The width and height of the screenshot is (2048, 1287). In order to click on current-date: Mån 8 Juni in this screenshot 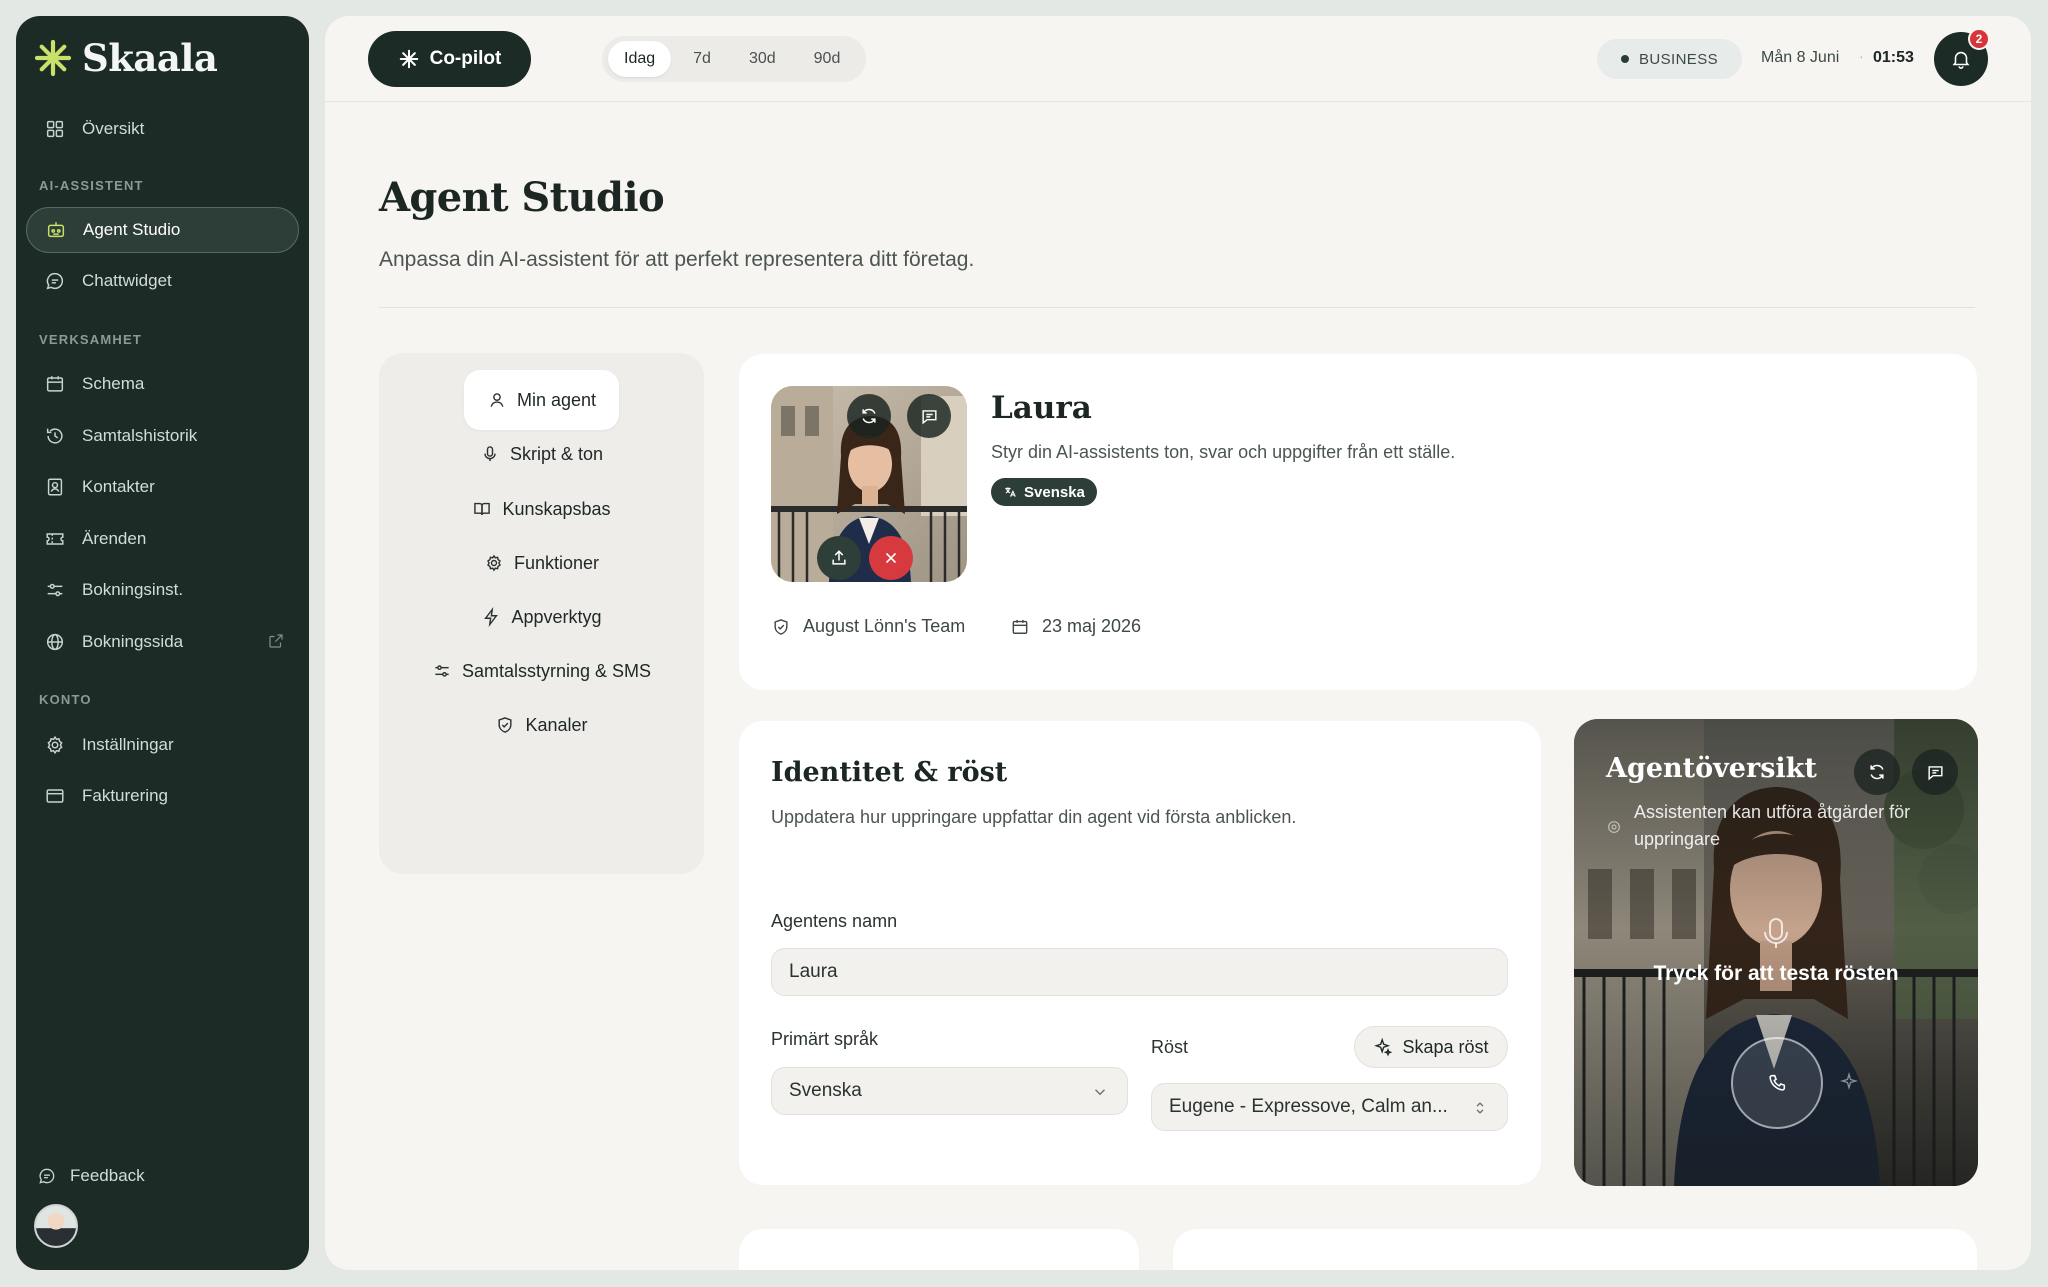, I will do `click(1800, 57)`.